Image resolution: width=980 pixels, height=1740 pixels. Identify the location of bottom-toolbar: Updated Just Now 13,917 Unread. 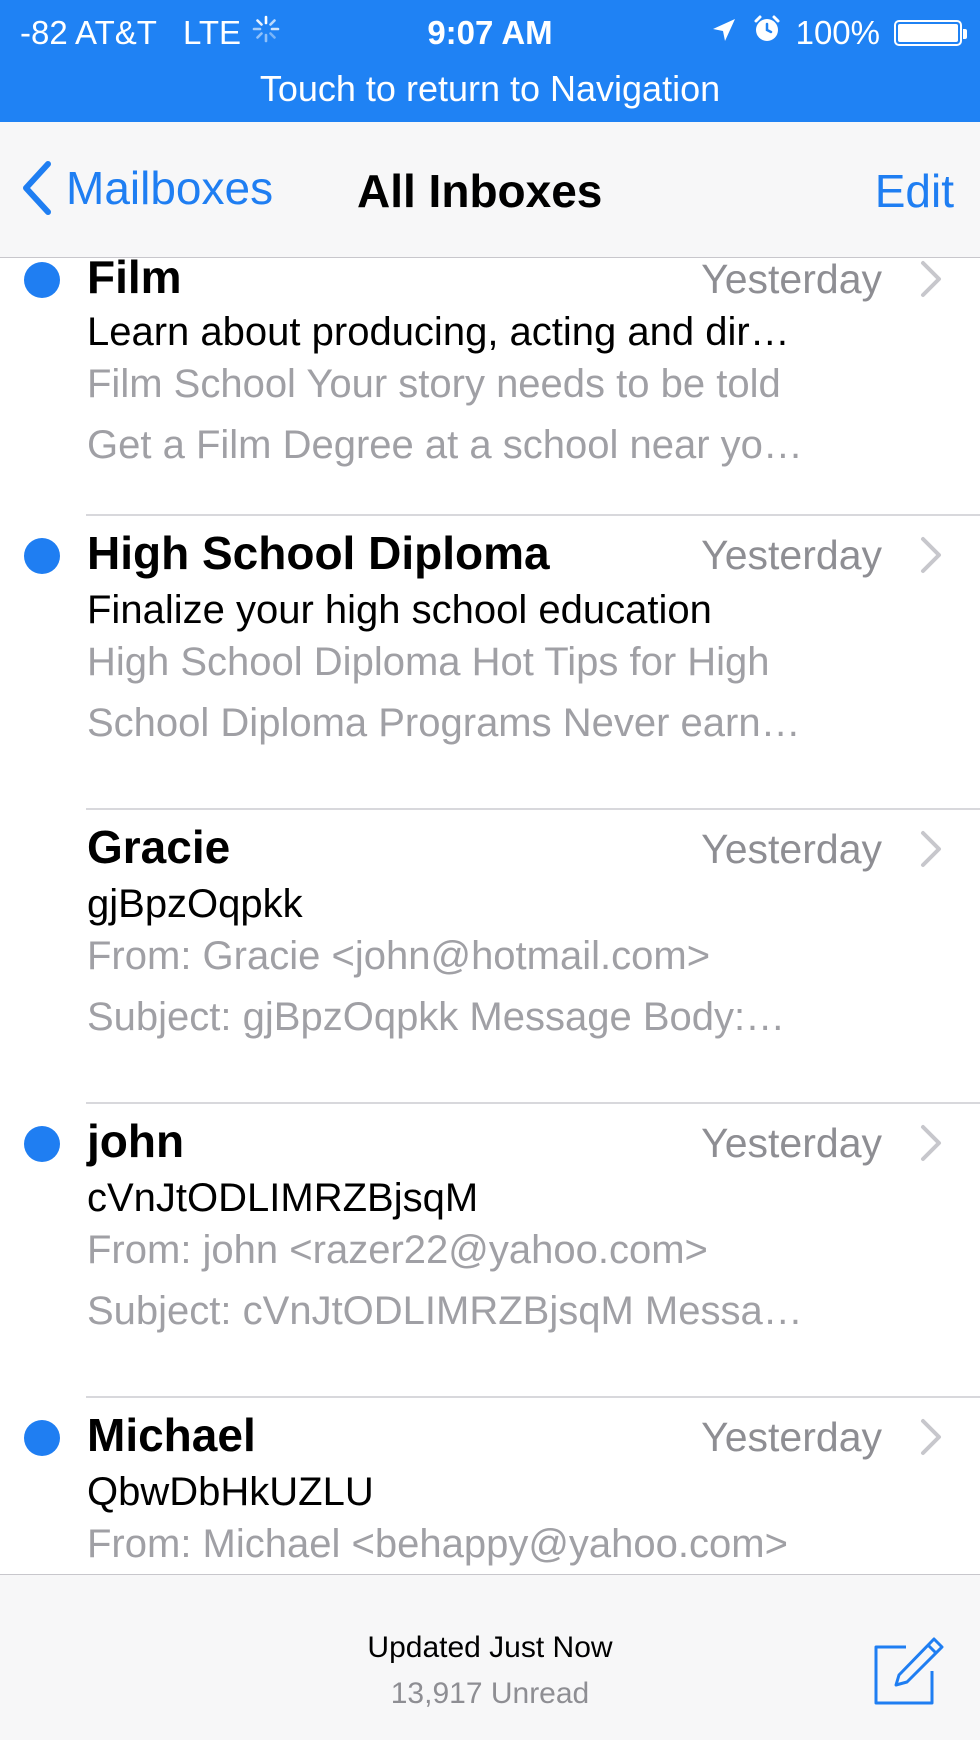
(490, 1657).